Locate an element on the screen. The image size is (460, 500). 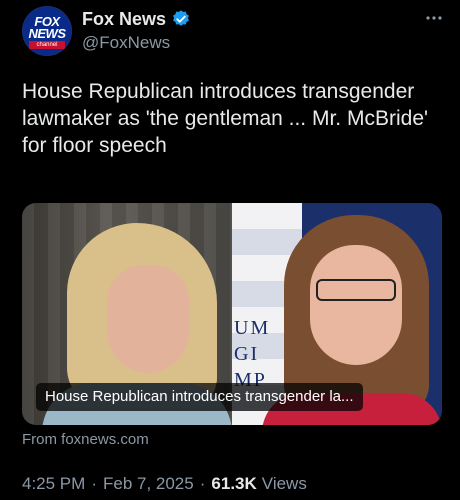
avatar-logo-channel: channel is located at coordinates (47, 45).